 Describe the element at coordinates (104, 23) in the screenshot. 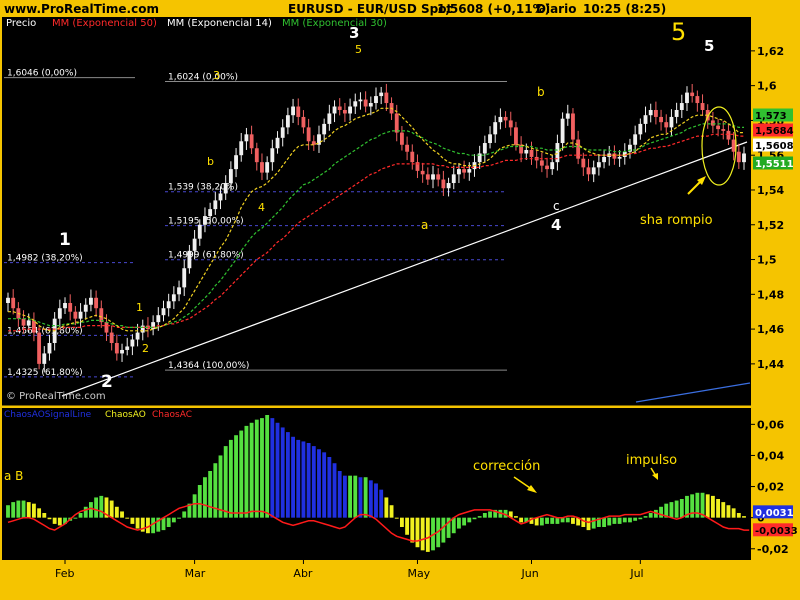

I see `legend-mm50: MM (Exponencial 50)` at that location.